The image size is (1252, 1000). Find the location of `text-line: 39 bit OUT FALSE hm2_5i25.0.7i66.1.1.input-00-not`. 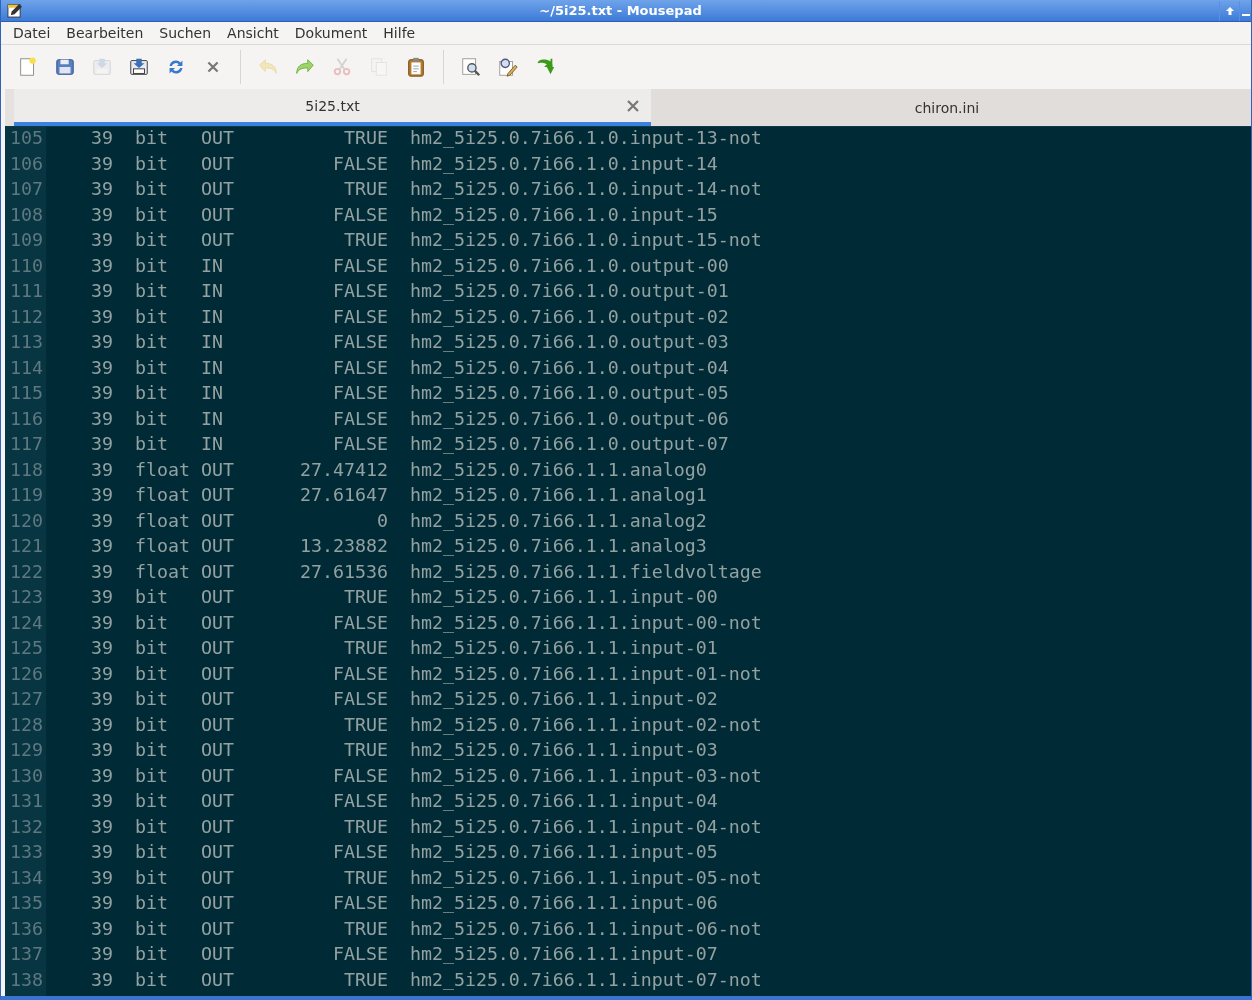

text-line: 39 bit OUT FALSE hm2_5i25.0.7i66.1.1.input-00-not is located at coordinates (426, 623).